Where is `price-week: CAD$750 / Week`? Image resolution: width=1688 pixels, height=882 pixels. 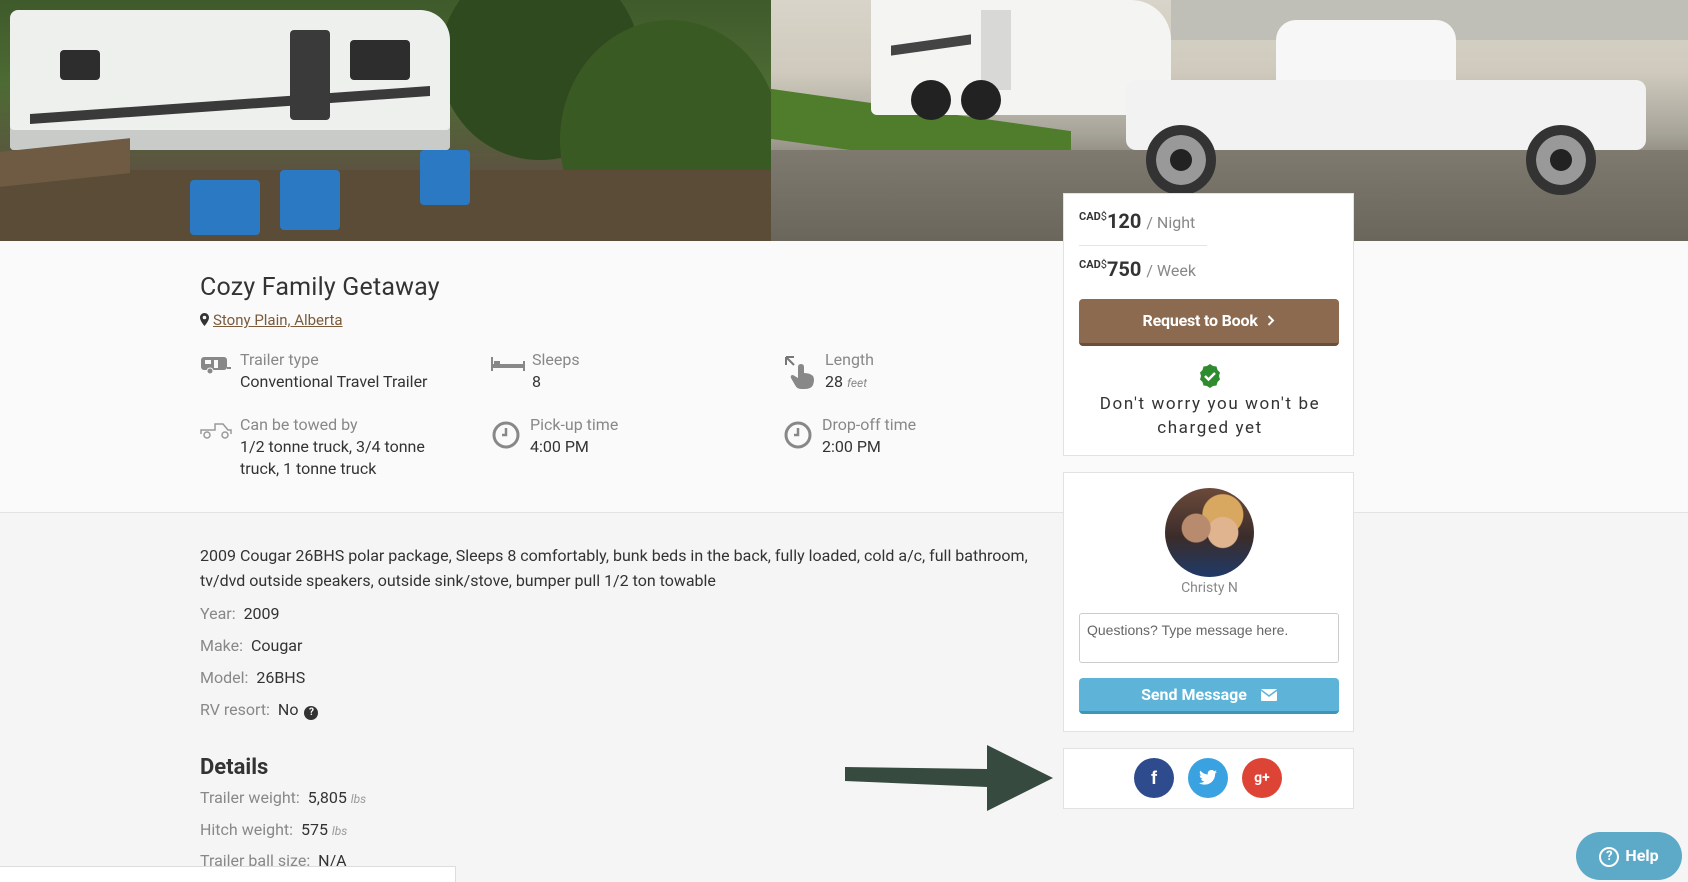 price-week: CAD$750 / Week is located at coordinates (1137, 269).